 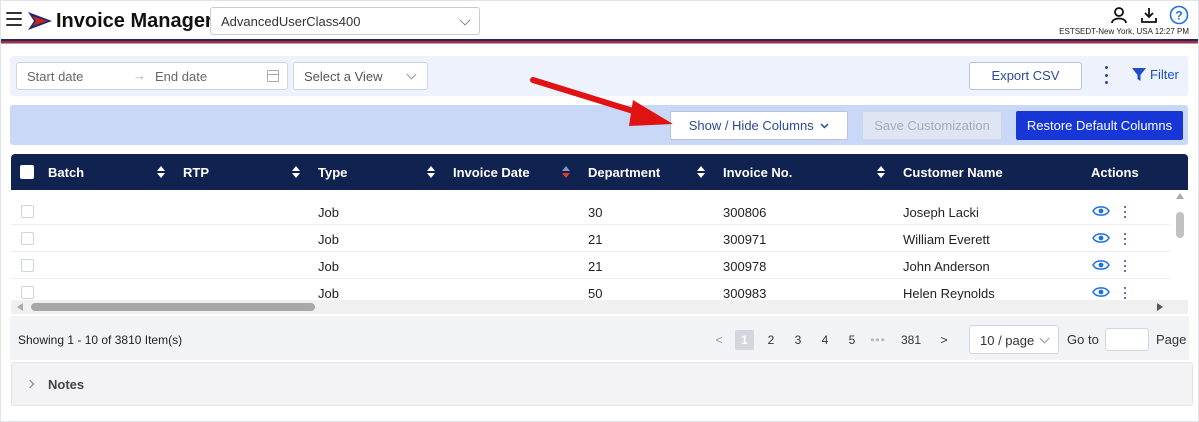 What do you see at coordinates (941, 212) in the screenshot?
I see `cell-customer-name: Joseph Lacki` at bounding box center [941, 212].